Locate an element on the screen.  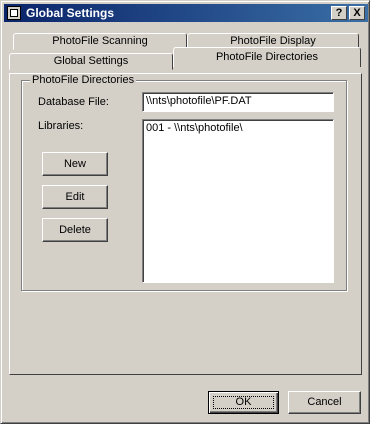
title-bar: Global Settings ? X is located at coordinates (186, 13).